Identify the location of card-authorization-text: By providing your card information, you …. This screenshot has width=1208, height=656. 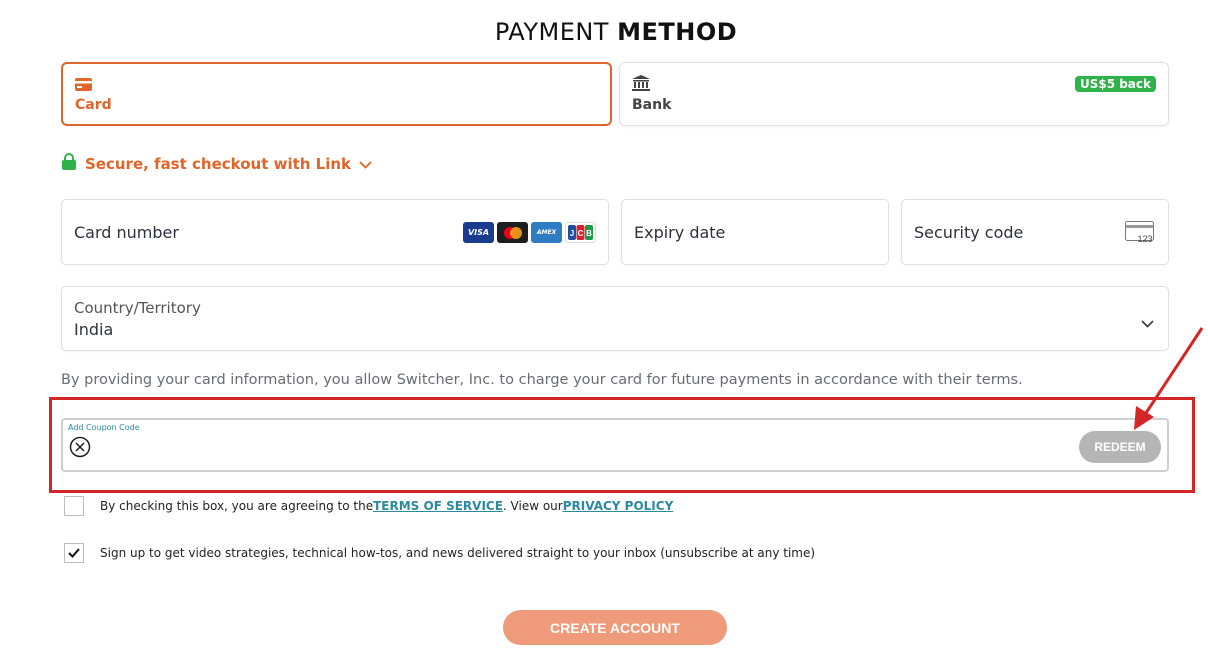
(542, 380).